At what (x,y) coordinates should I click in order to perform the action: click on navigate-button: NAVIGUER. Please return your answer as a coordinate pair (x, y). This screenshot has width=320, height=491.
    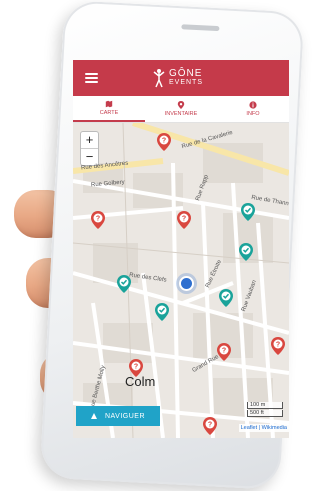
    Looking at the image, I should click on (118, 416).